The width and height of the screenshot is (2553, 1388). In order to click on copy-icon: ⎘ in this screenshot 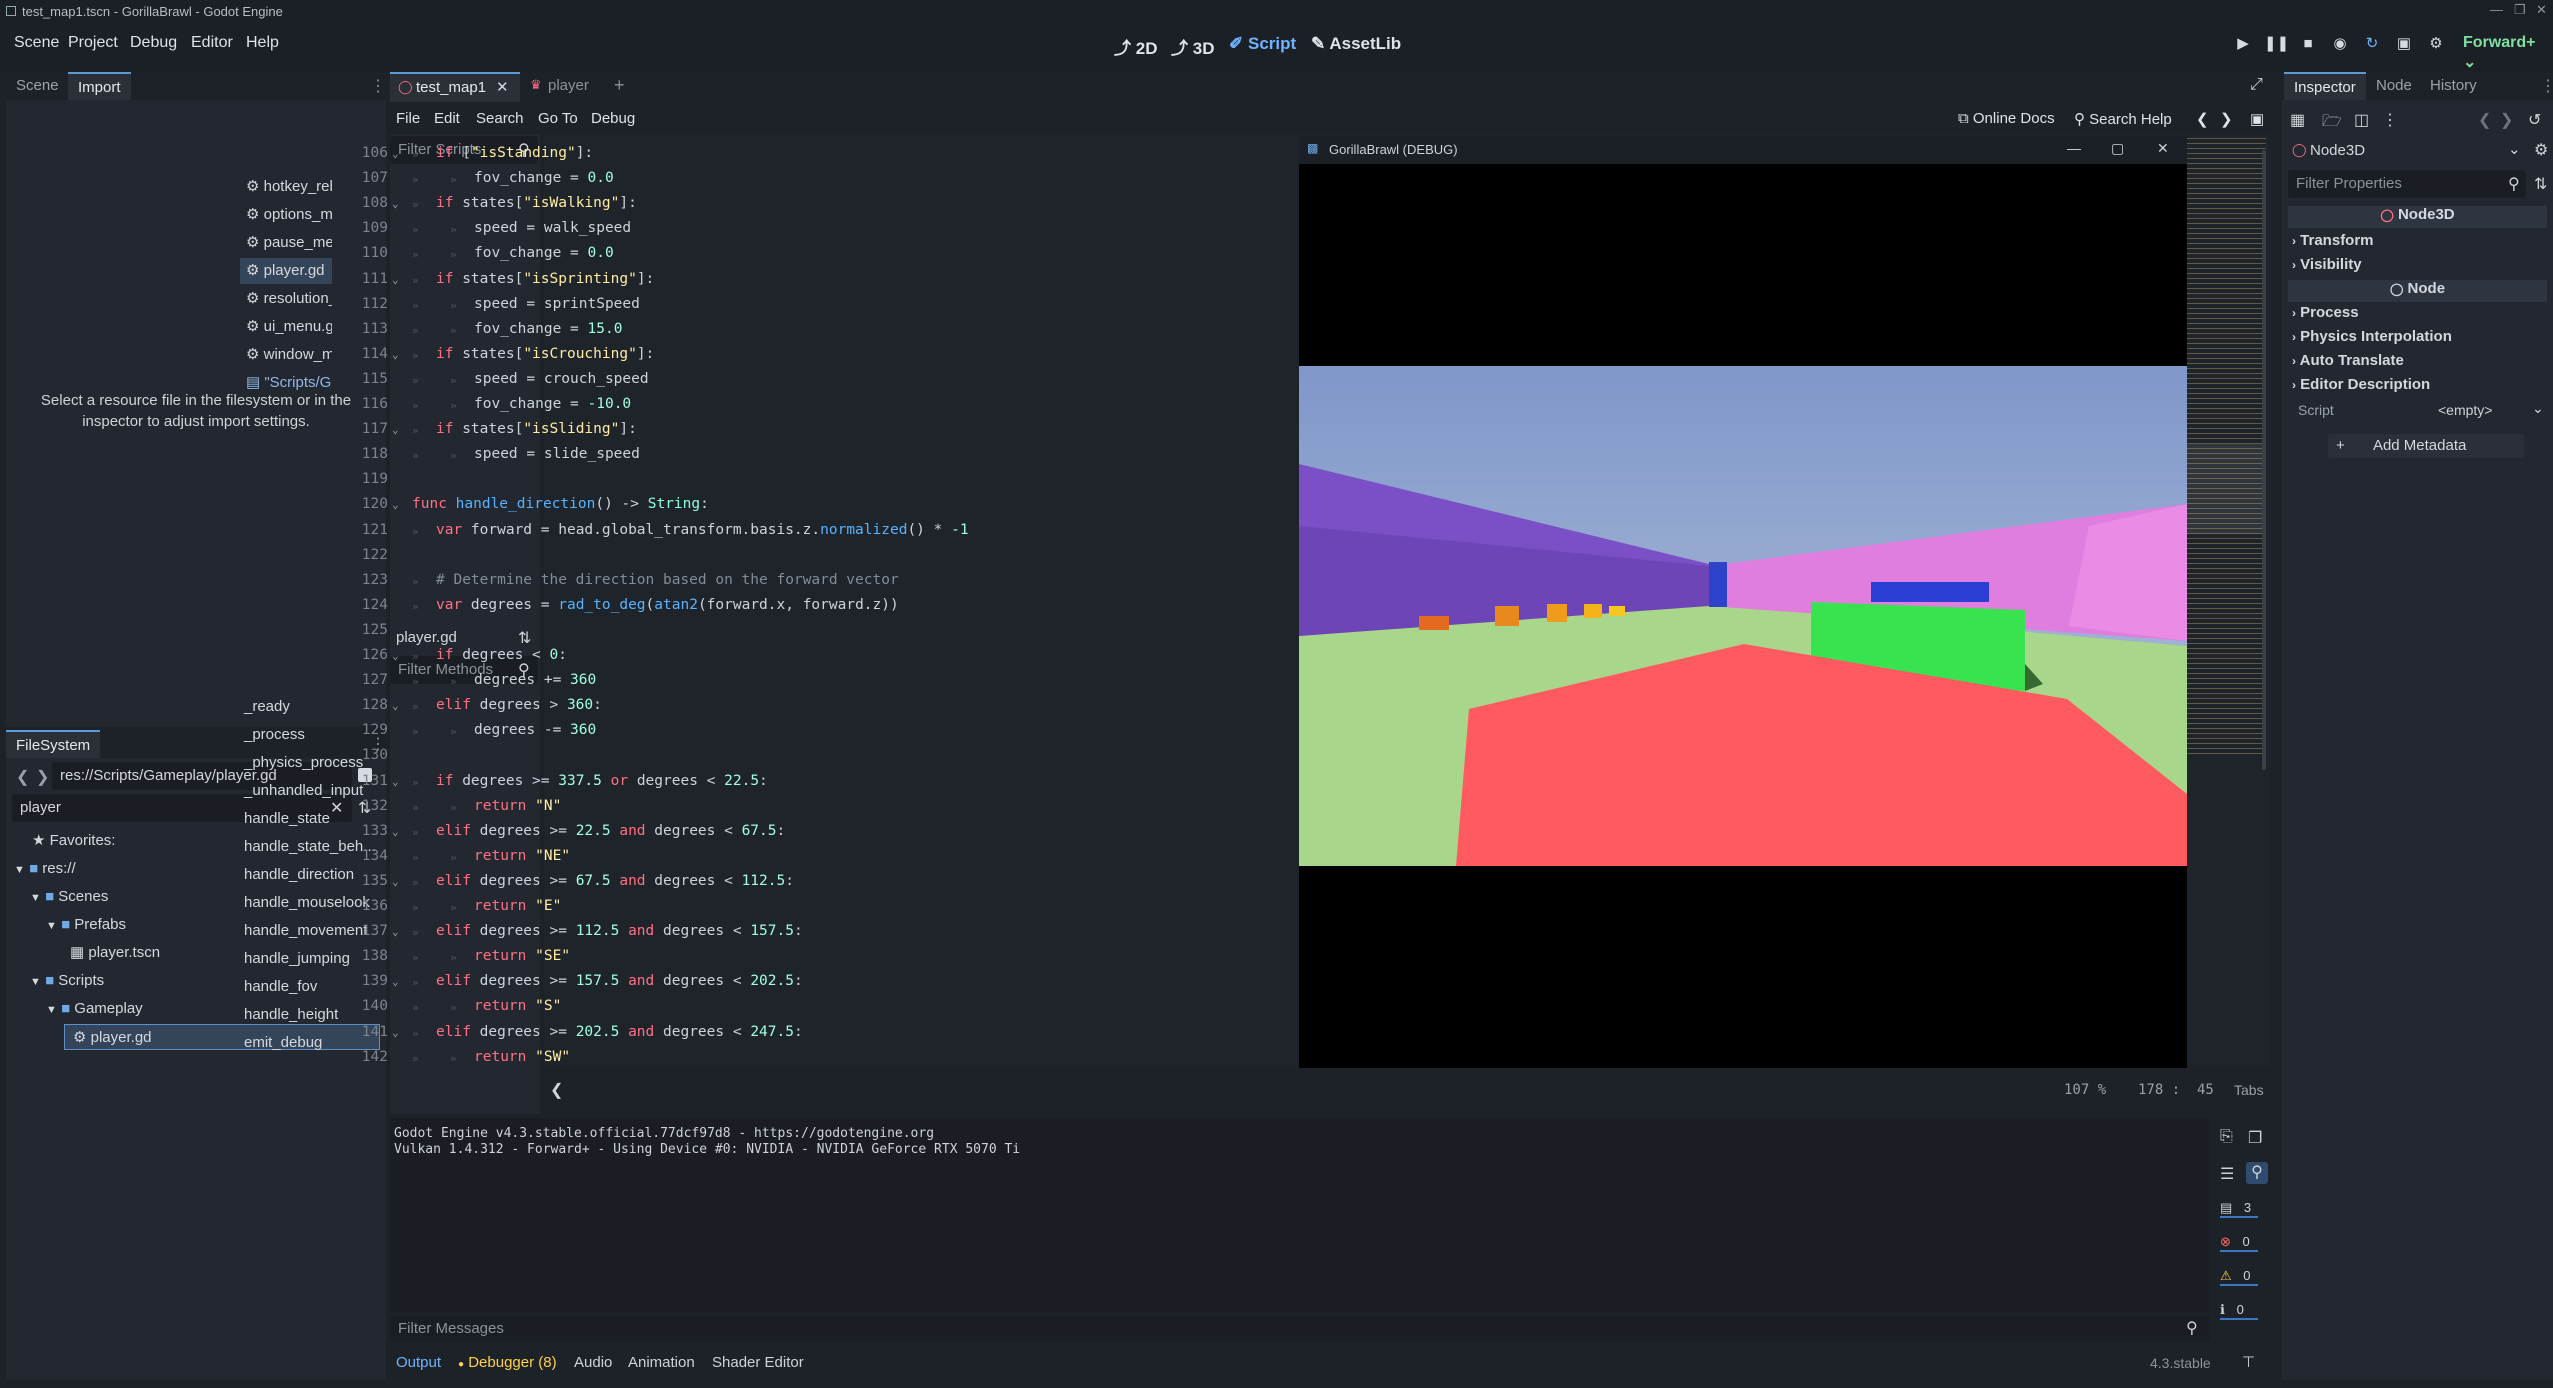, I will do `click(2226, 1137)`.